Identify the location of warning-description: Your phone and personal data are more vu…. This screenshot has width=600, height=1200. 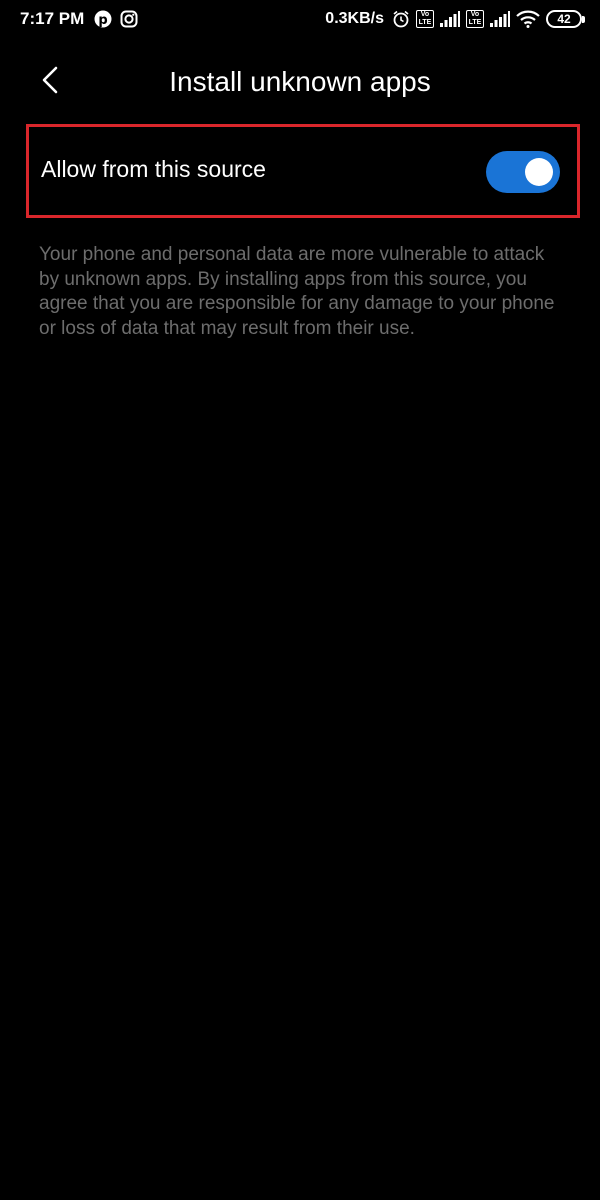
(297, 291).